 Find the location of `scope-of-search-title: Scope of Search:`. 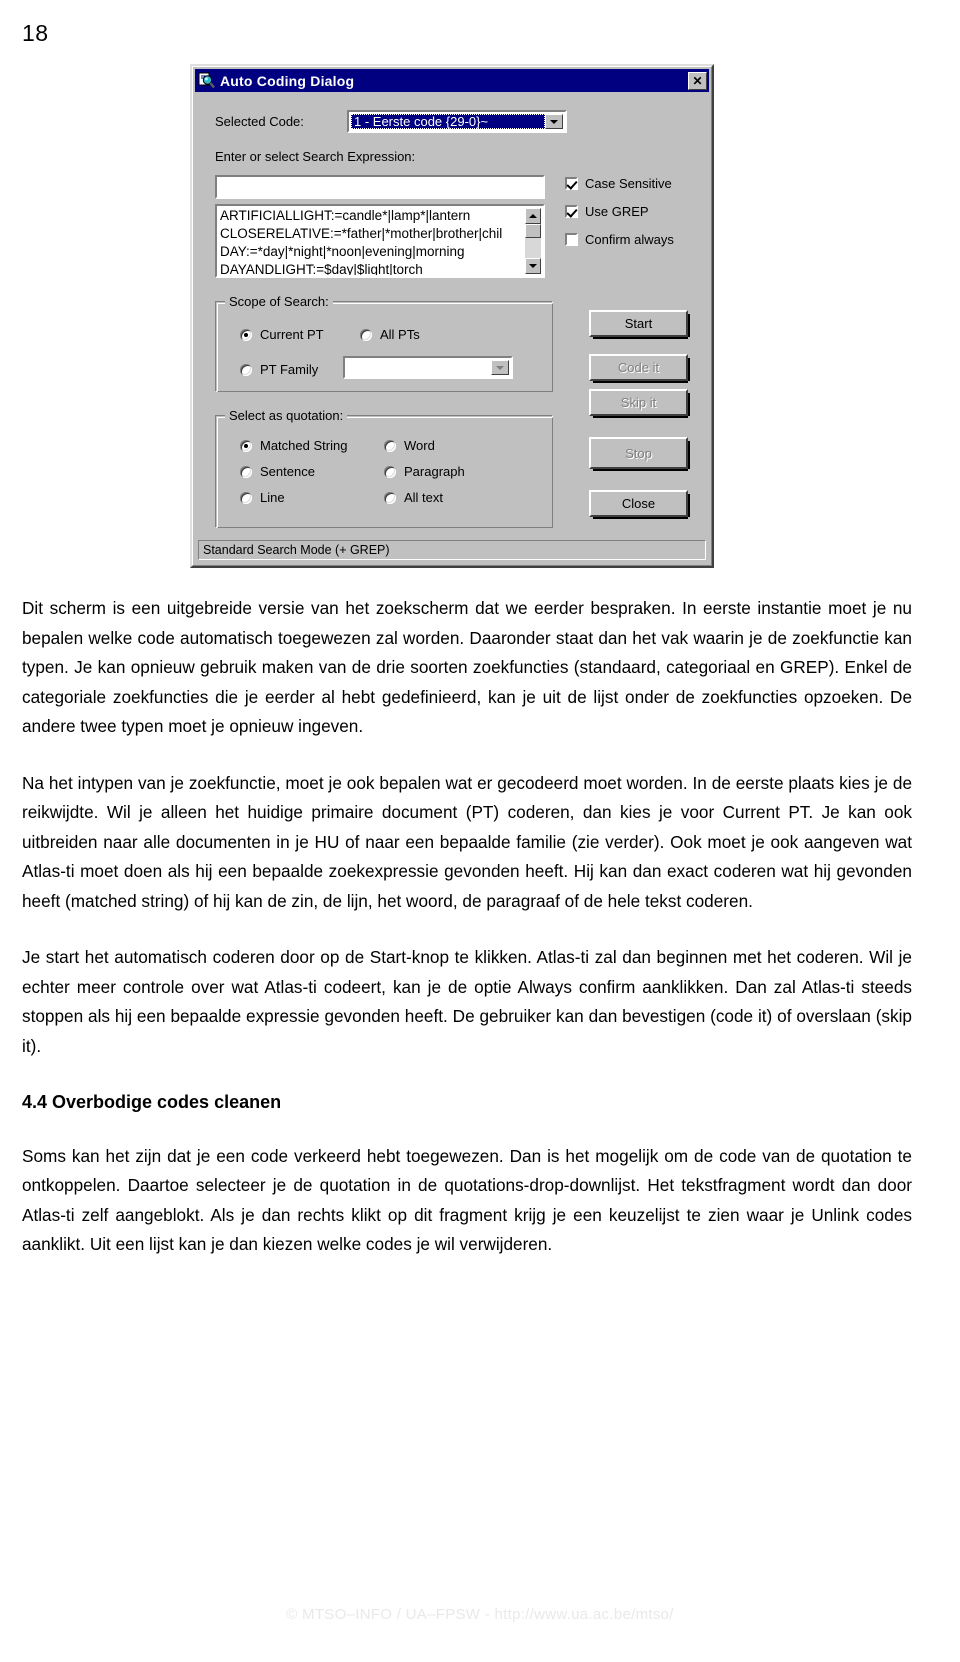

scope-of-search-title: Scope of Search: is located at coordinates (279, 301).